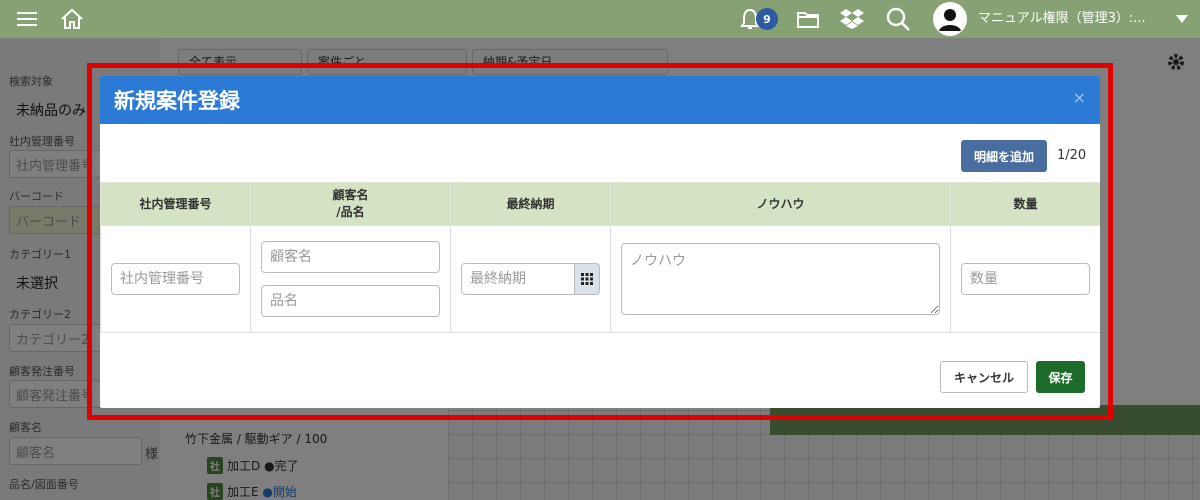 The image size is (1200, 500). I want to click on column-header-due-date: 最終納期, so click(530, 204).